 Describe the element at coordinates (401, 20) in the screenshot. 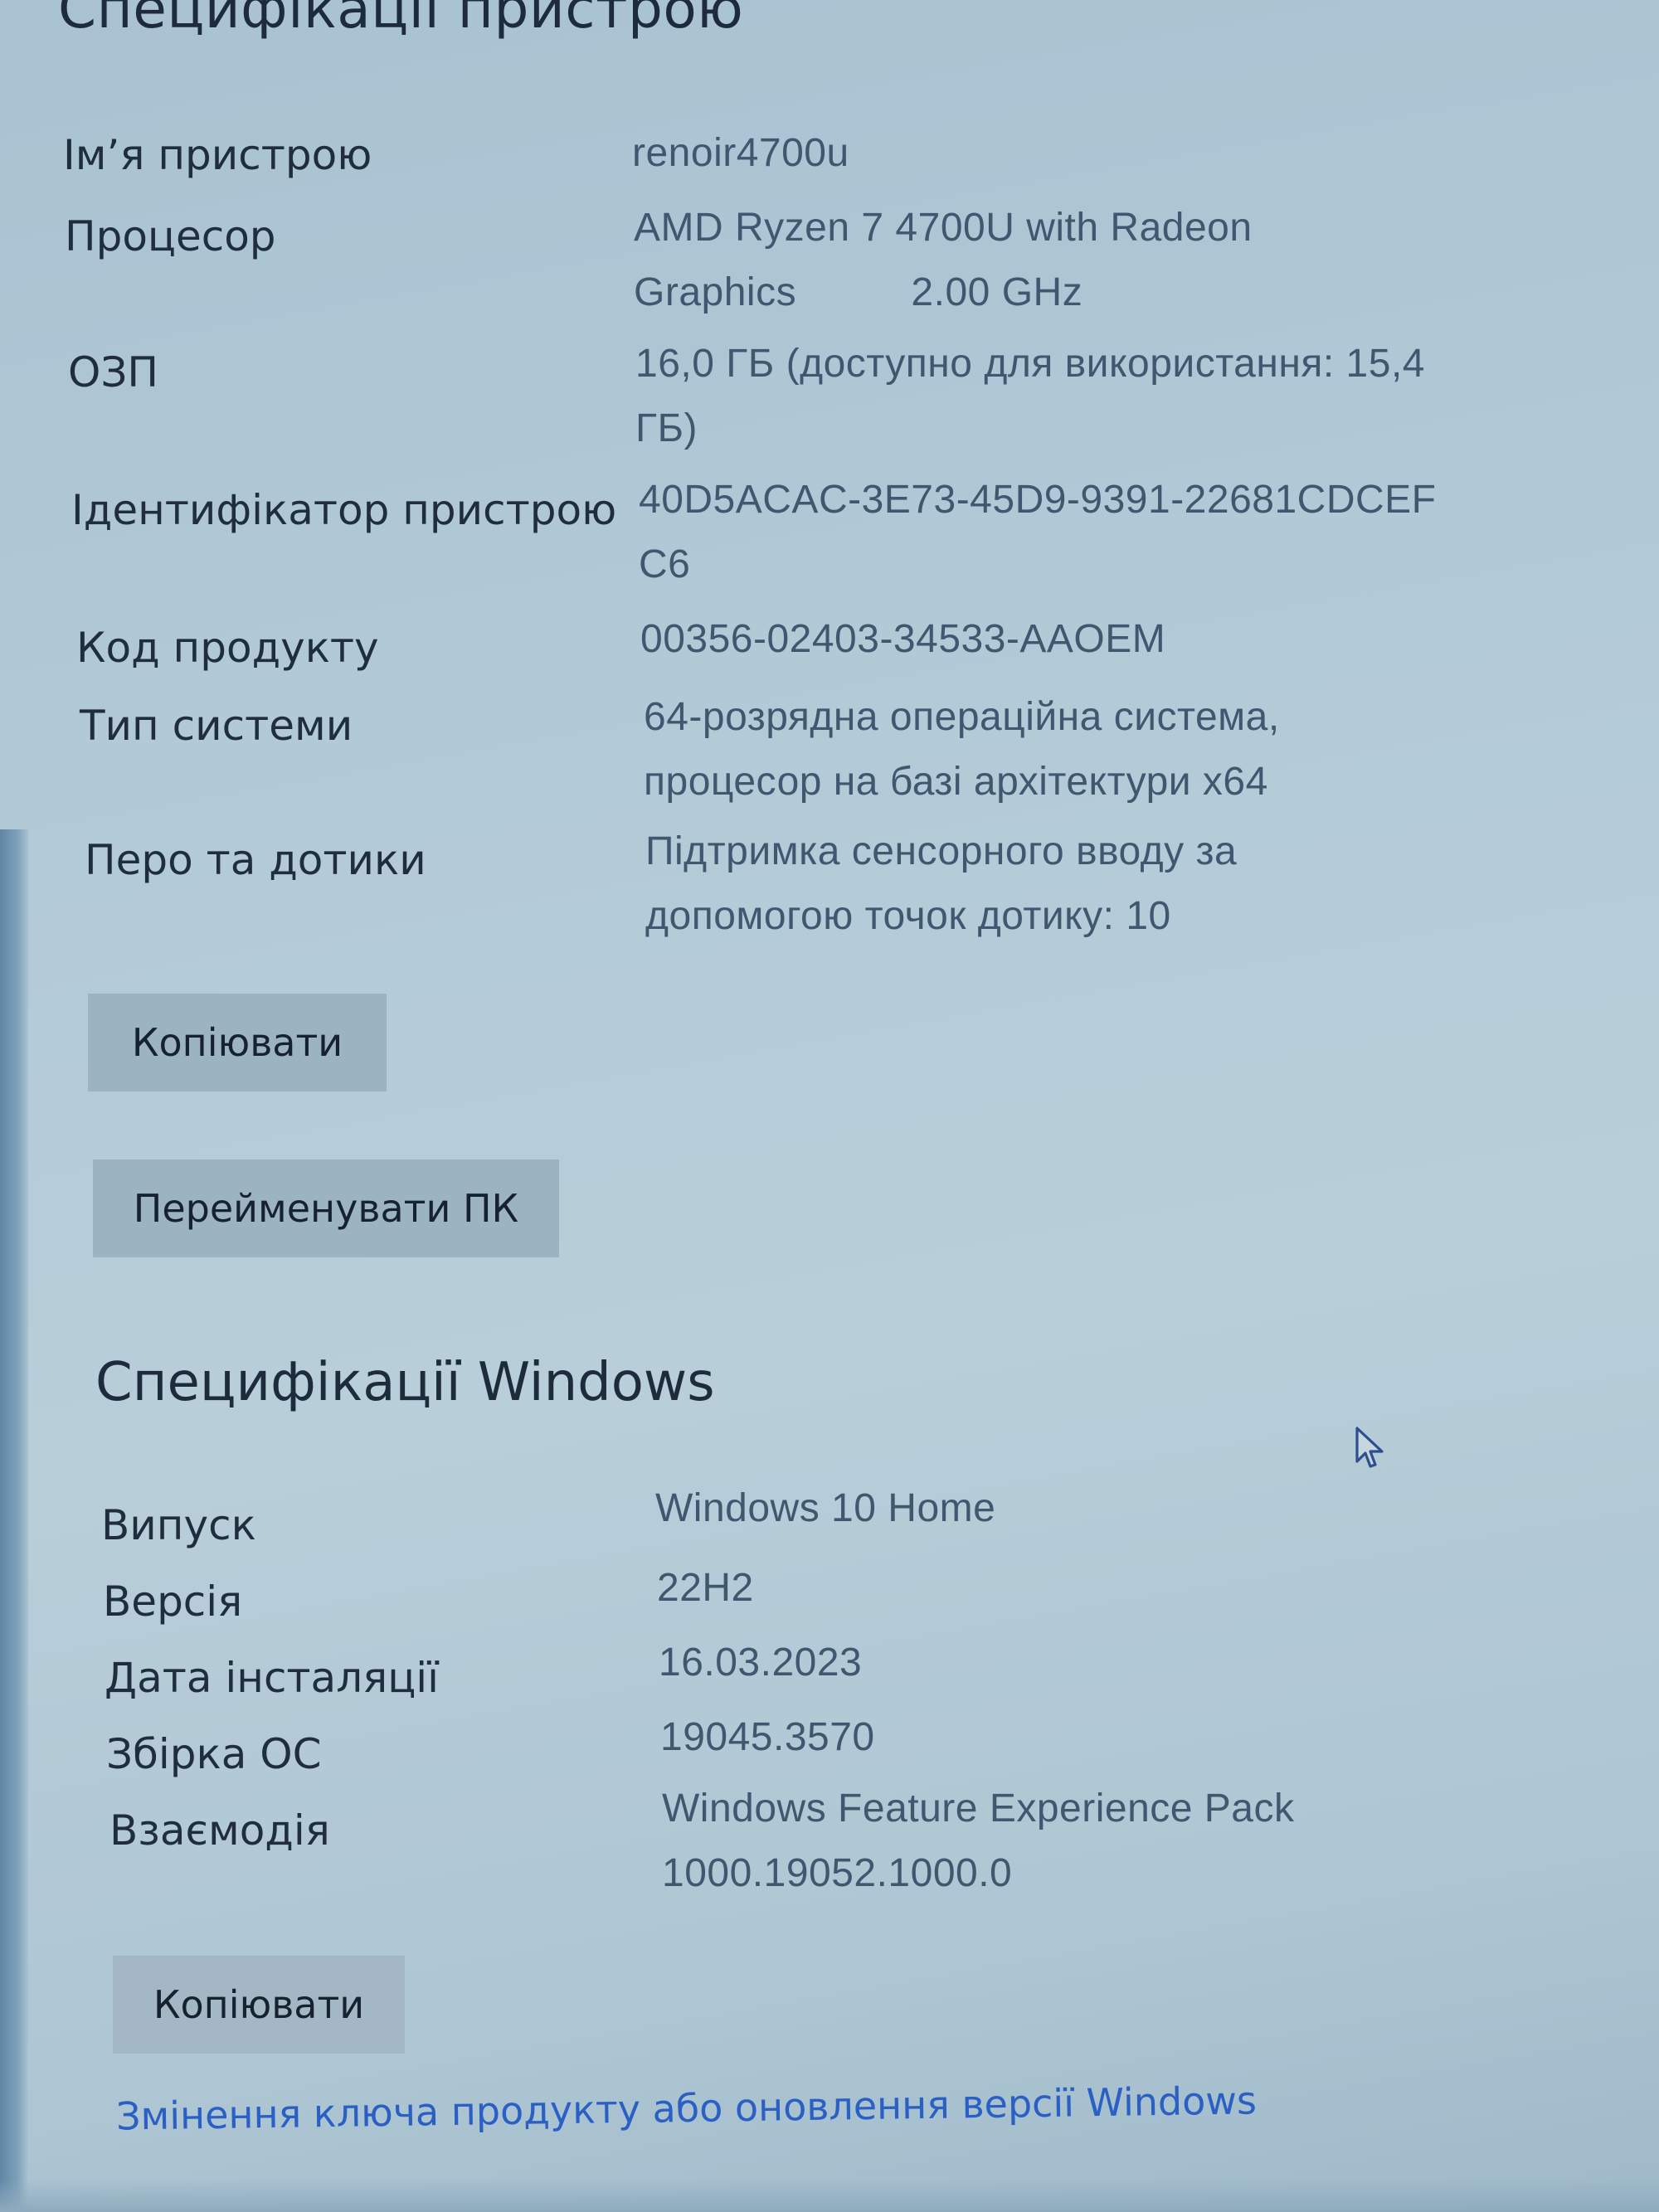

I see `device-specs-title: Специфікації пристрою` at that location.